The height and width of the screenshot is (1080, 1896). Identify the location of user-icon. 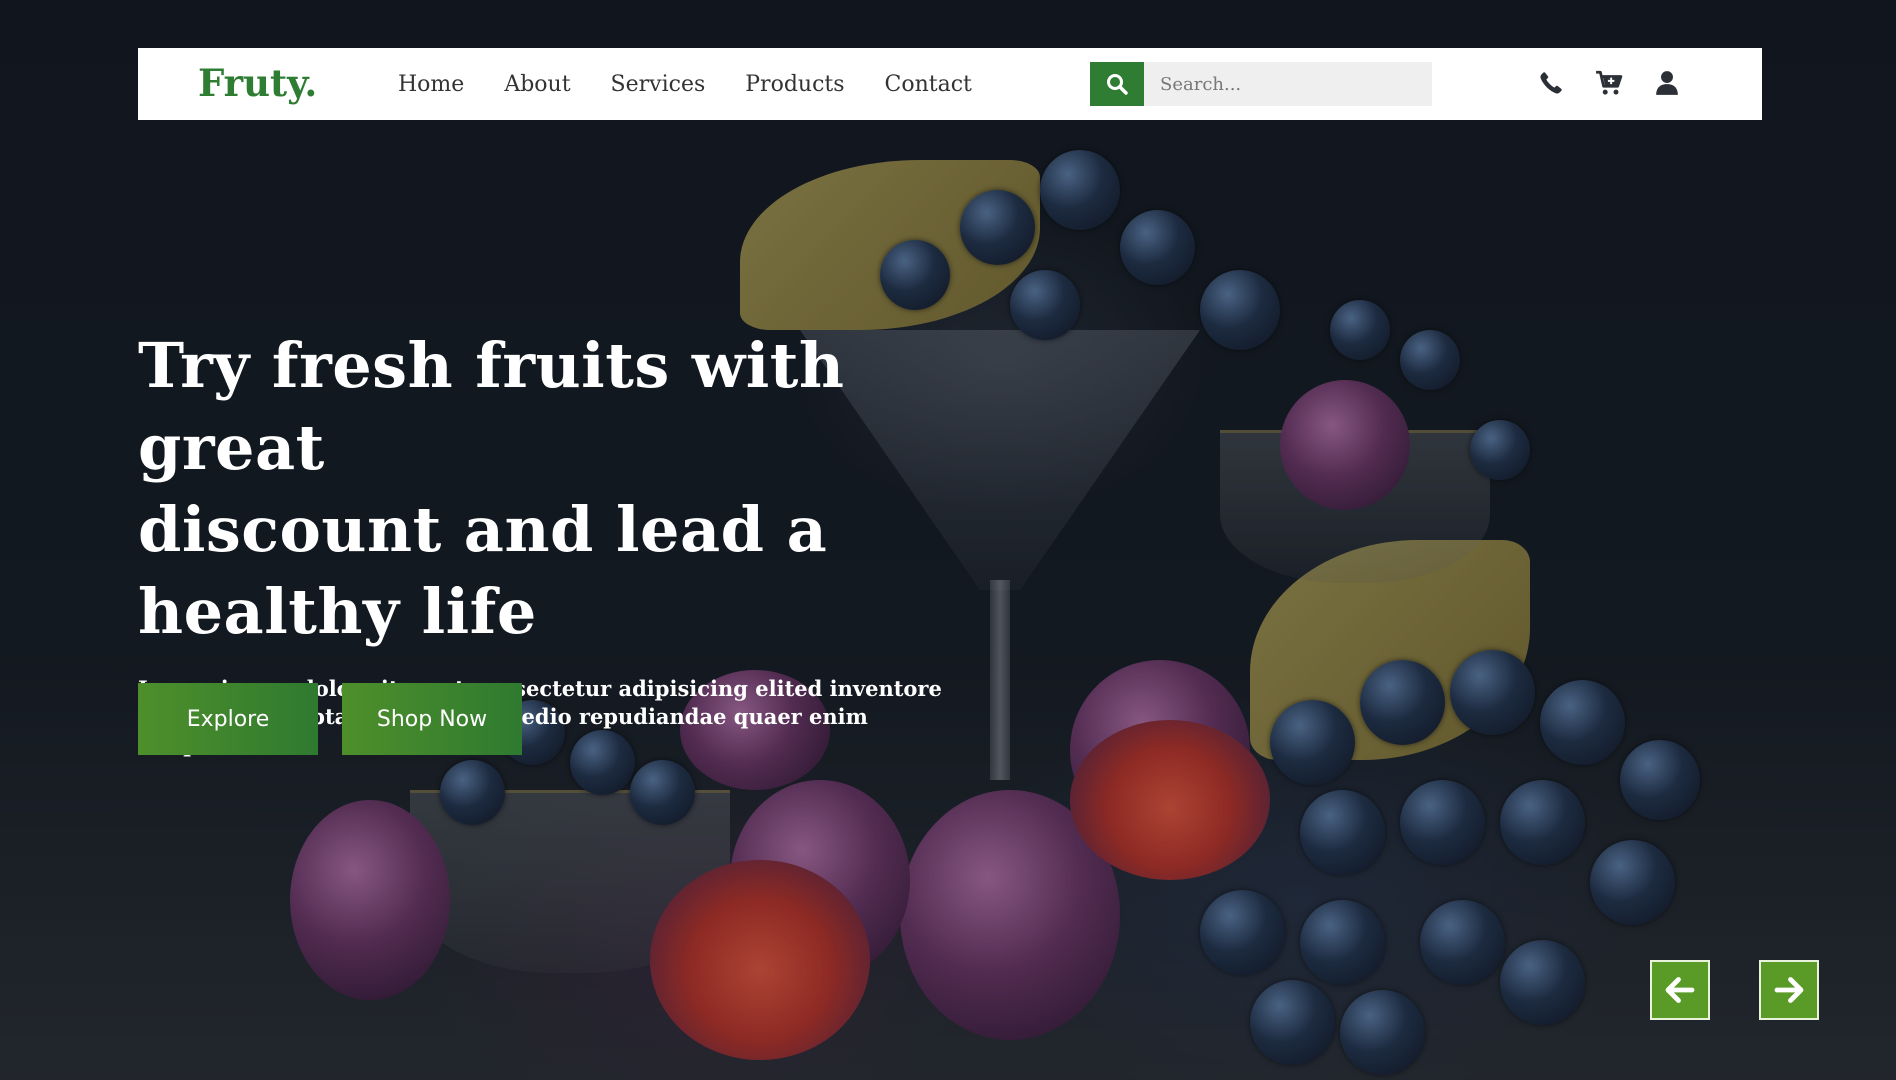
(1667, 83).